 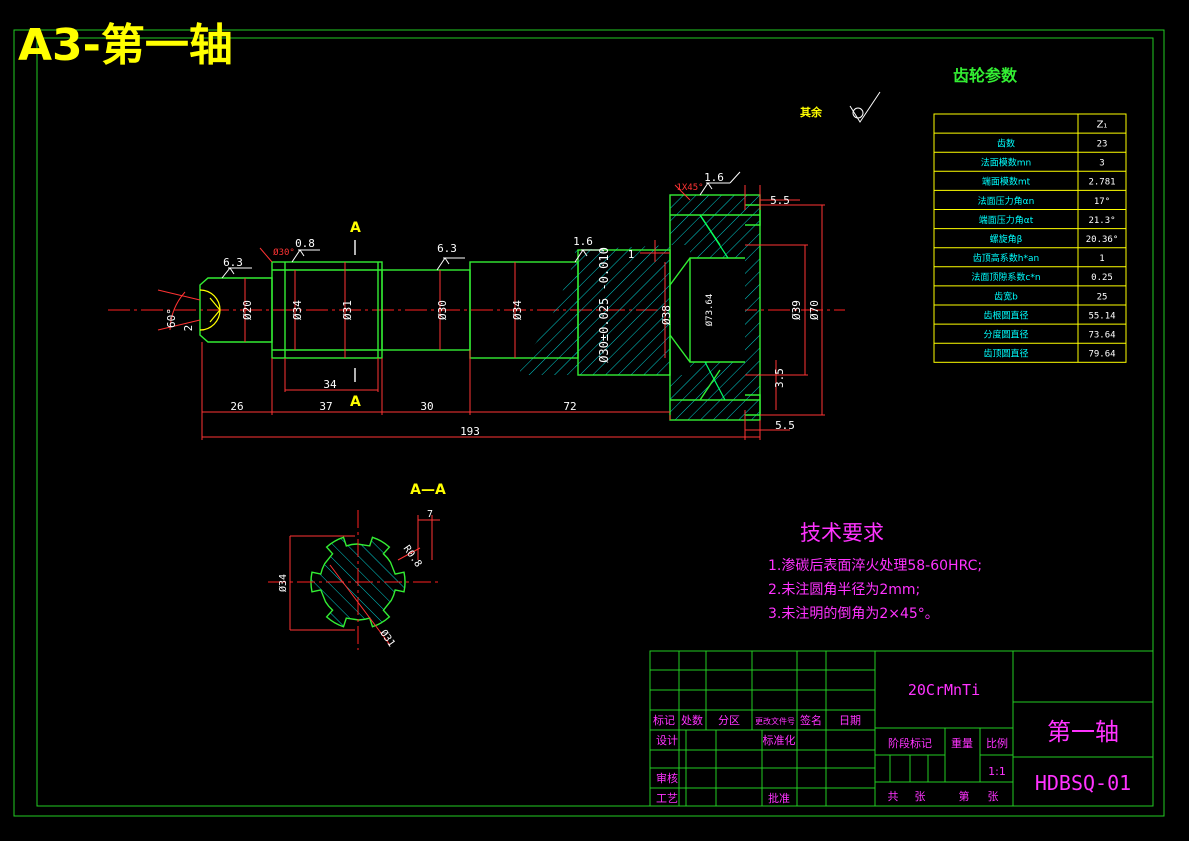 I want to click on gear-table-row-label: 分度圆直径, so click(x=1005, y=334).